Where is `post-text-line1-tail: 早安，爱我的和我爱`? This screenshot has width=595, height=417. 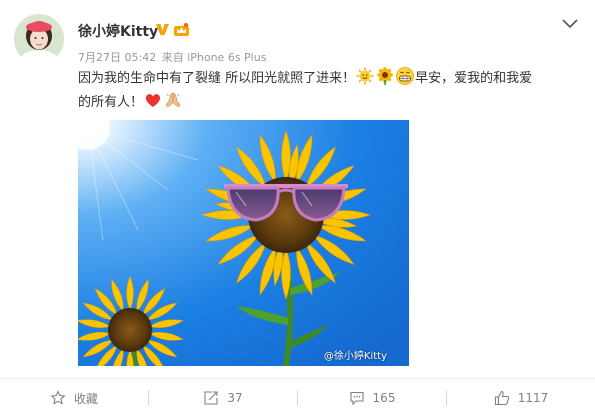 post-text-line1-tail: 早安，爱我的和我爱 is located at coordinates (474, 78).